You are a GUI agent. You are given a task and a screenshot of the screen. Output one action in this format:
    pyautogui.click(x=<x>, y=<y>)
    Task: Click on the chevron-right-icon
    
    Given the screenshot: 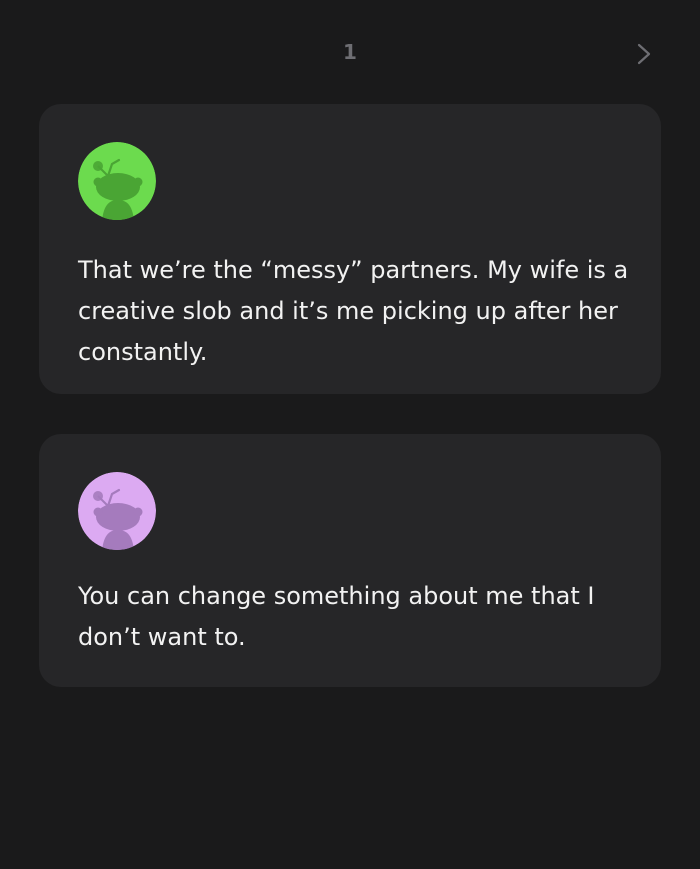 What is the action you would take?
    pyautogui.click(x=644, y=54)
    